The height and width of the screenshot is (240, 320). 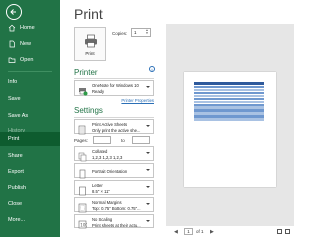 I want to click on new-document-icon, so click(x=12, y=44).